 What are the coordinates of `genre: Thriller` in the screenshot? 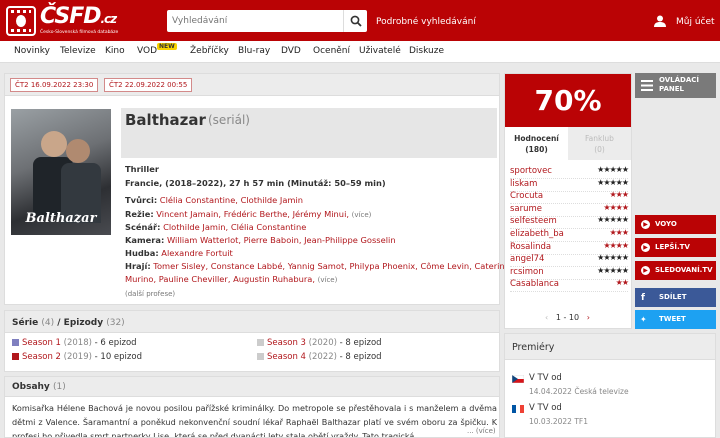 It's located at (142, 169).